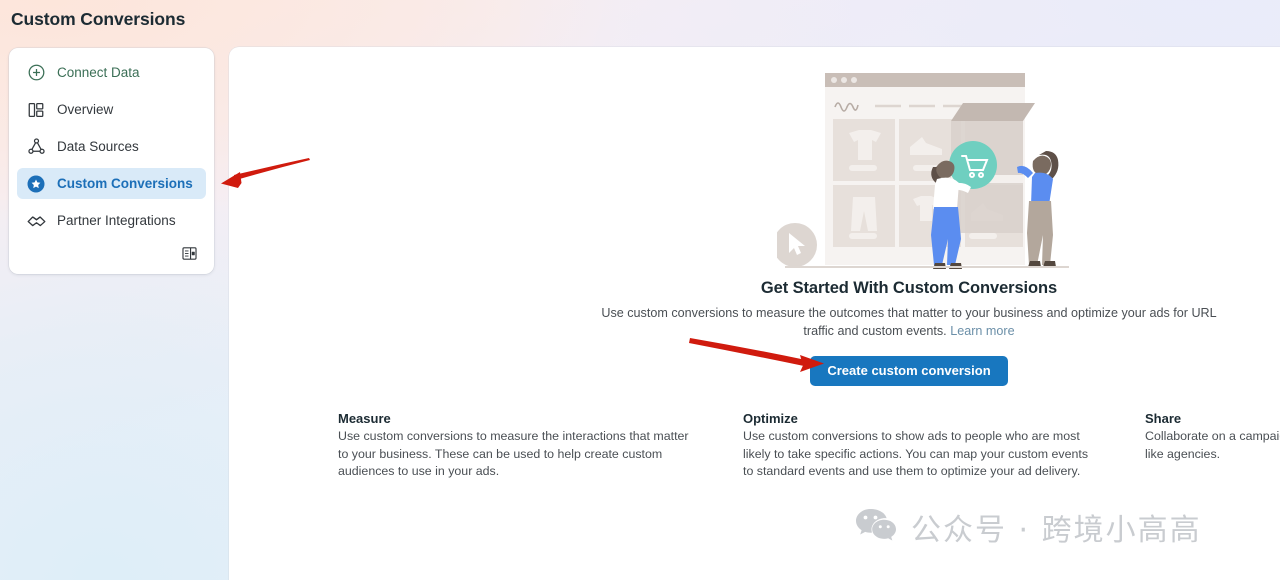 The width and height of the screenshot is (1280, 580). What do you see at coordinates (98, 72) in the screenshot?
I see `sidebar-item-label: Connect Data` at bounding box center [98, 72].